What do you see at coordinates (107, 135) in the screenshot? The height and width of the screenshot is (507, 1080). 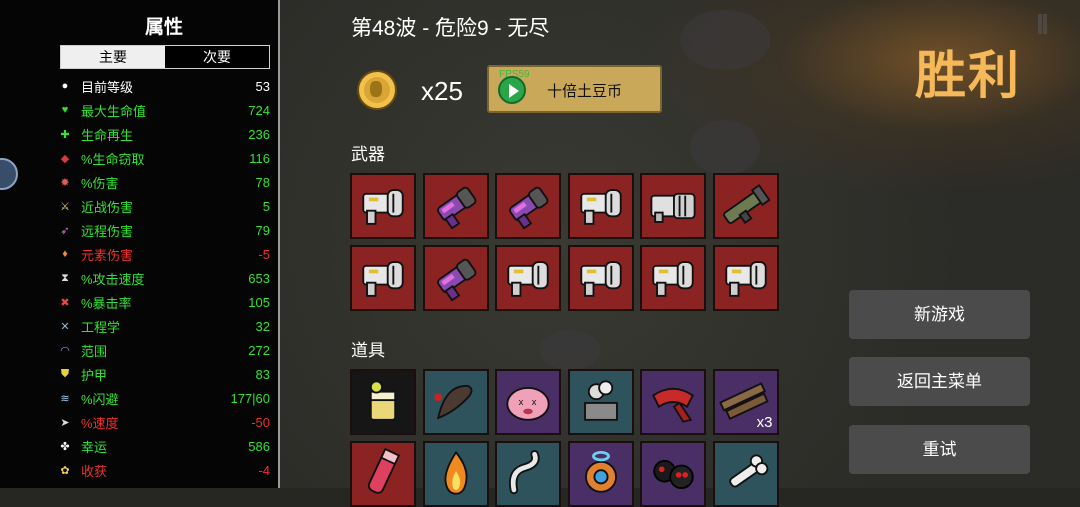 I see `stat-name: 生命再生` at bounding box center [107, 135].